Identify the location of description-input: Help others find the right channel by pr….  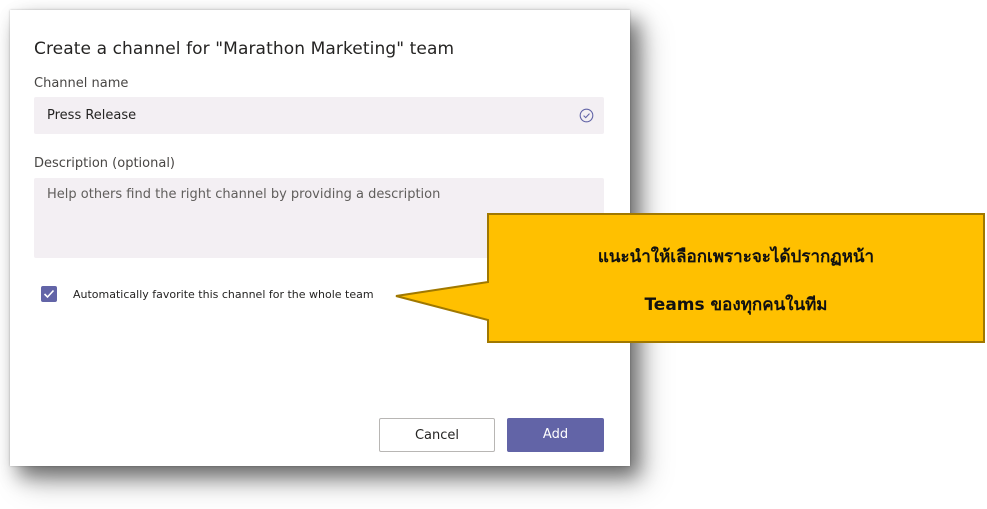
(319, 218).